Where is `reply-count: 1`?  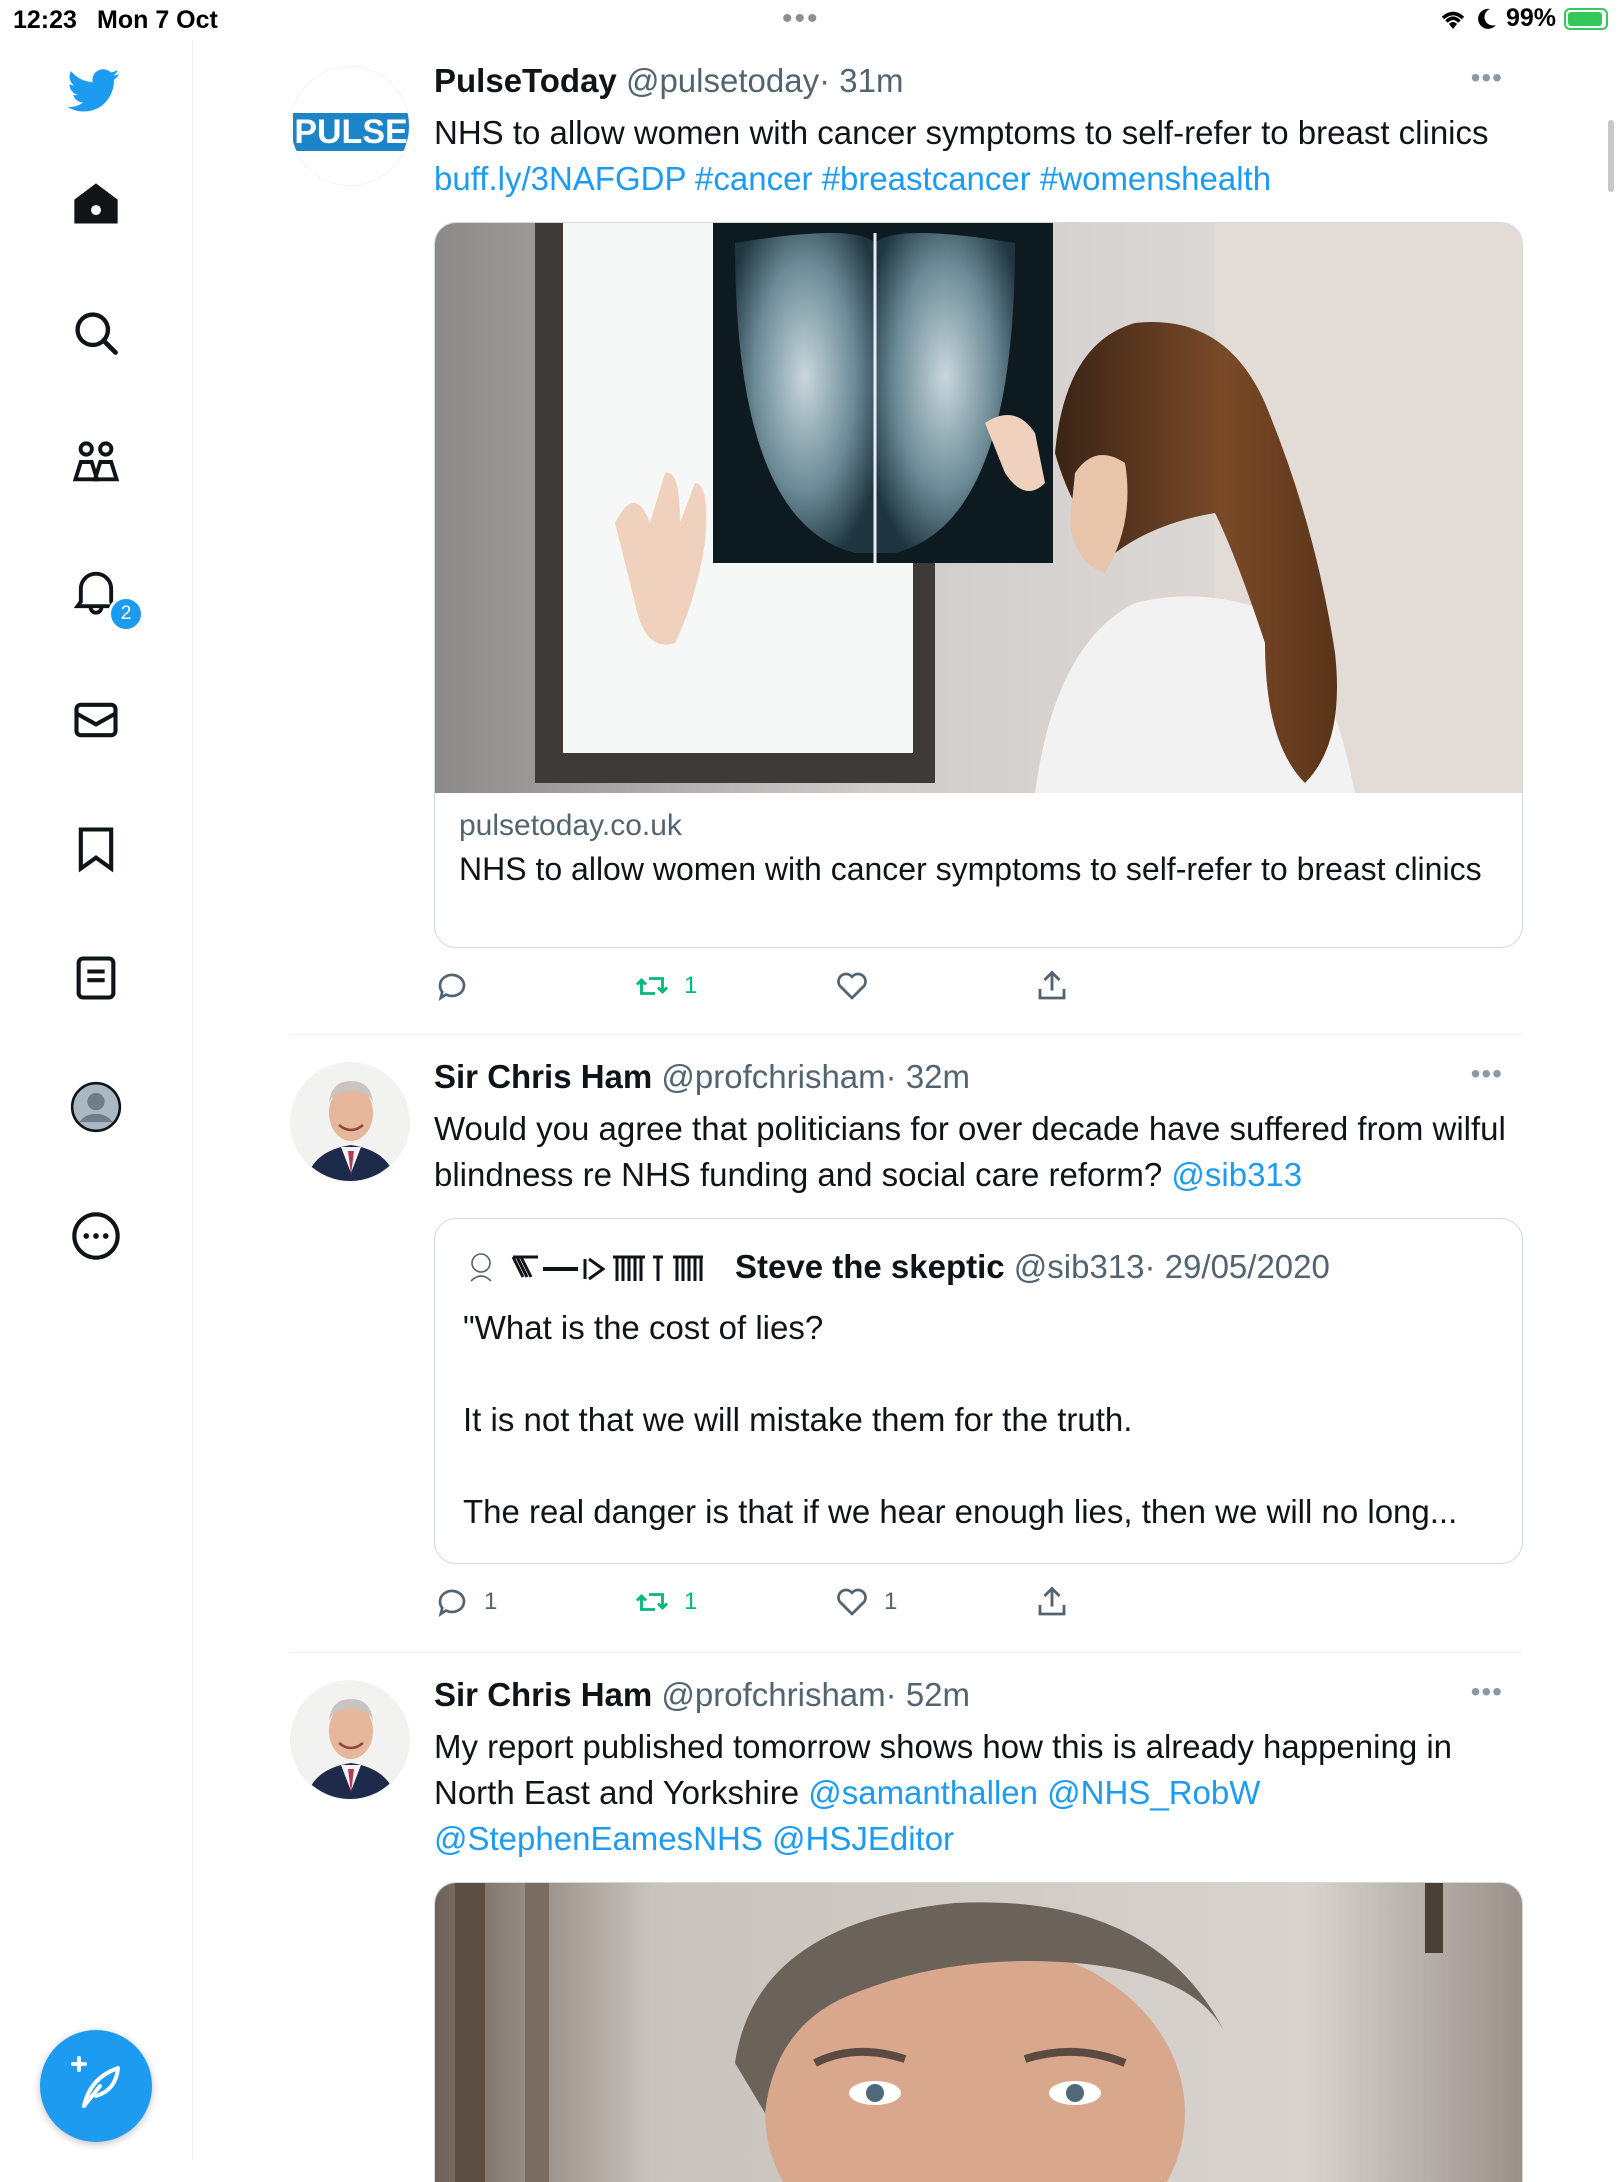
reply-count: 1 is located at coordinates (491, 1601).